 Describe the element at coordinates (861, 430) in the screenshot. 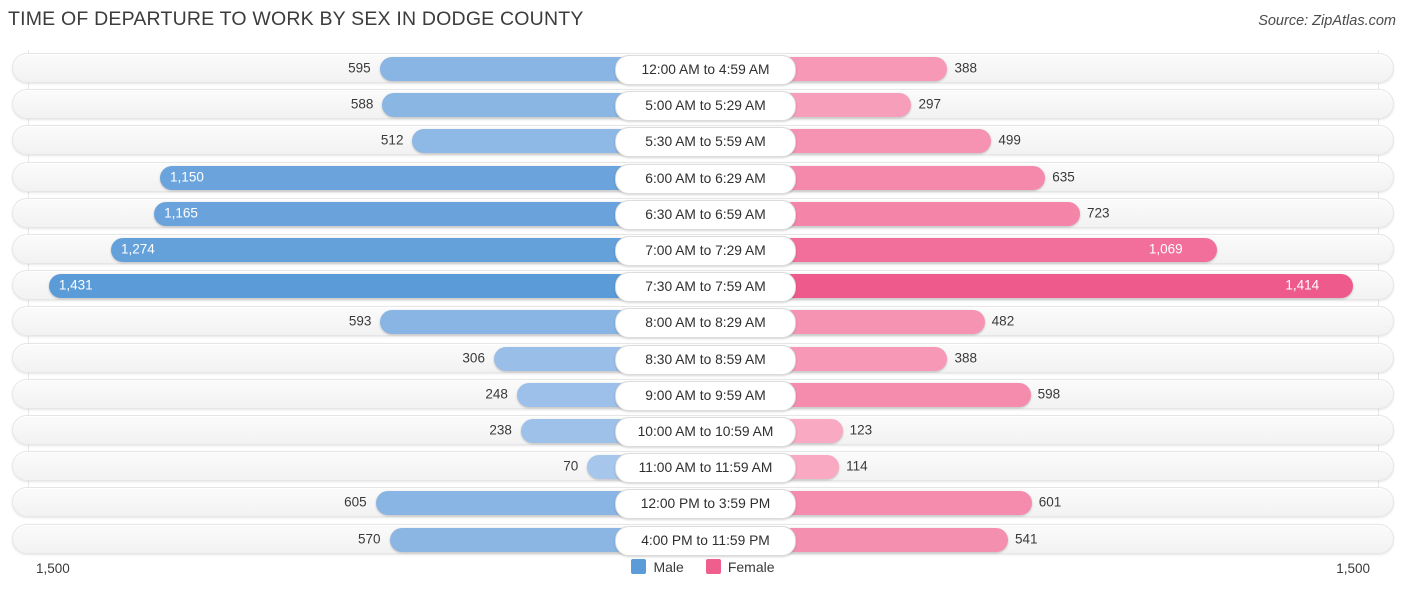

I see `bar-value-female: 123` at that location.